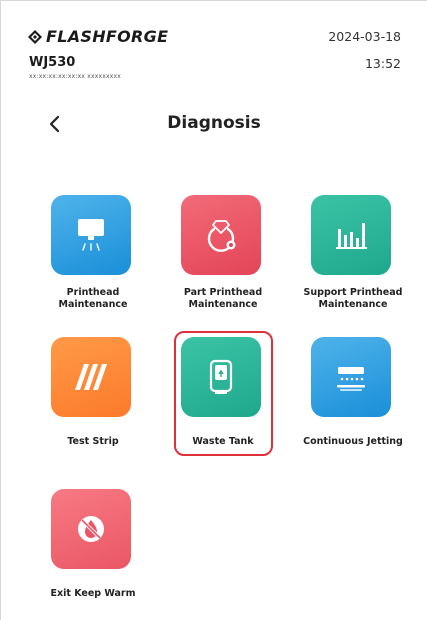  Describe the element at coordinates (93, 298) in the screenshot. I see `tile-label: Printhead Maintenance` at that location.